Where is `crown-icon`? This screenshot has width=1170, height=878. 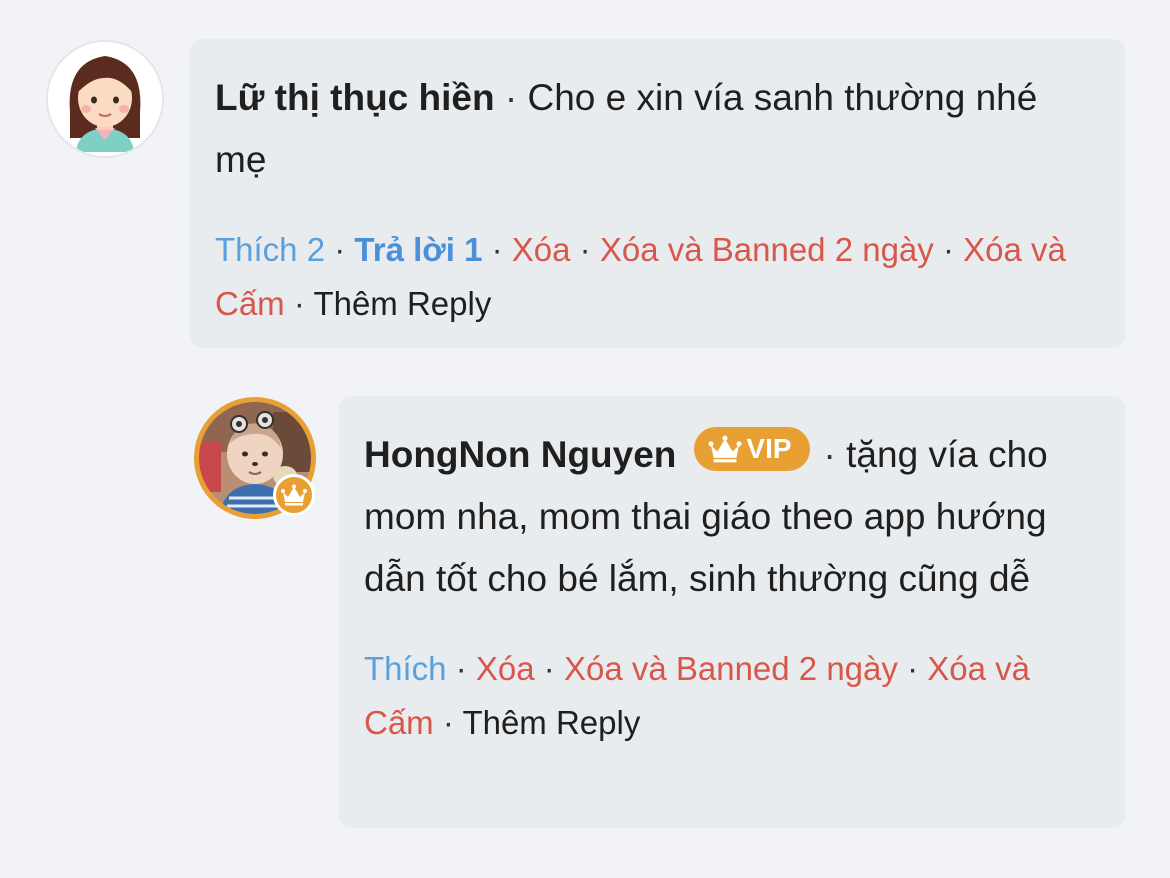 crown-icon is located at coordinates (725, 449).